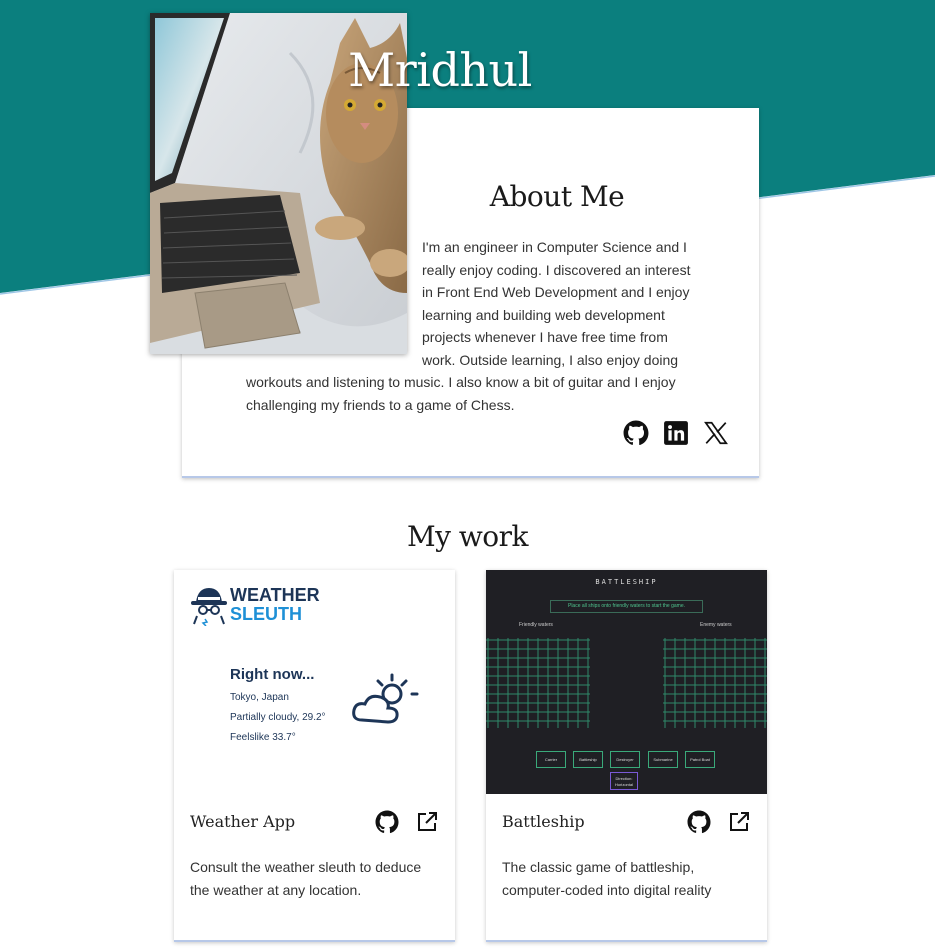 This screenshot has width=935, height=949. I want to click on project-title: Battleship, so click(543, 821).